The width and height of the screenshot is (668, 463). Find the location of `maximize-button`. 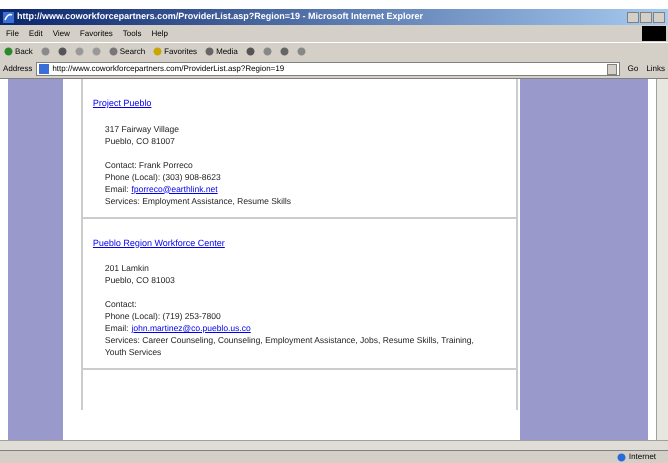

maximize-button is located at coordinates (646, 17).